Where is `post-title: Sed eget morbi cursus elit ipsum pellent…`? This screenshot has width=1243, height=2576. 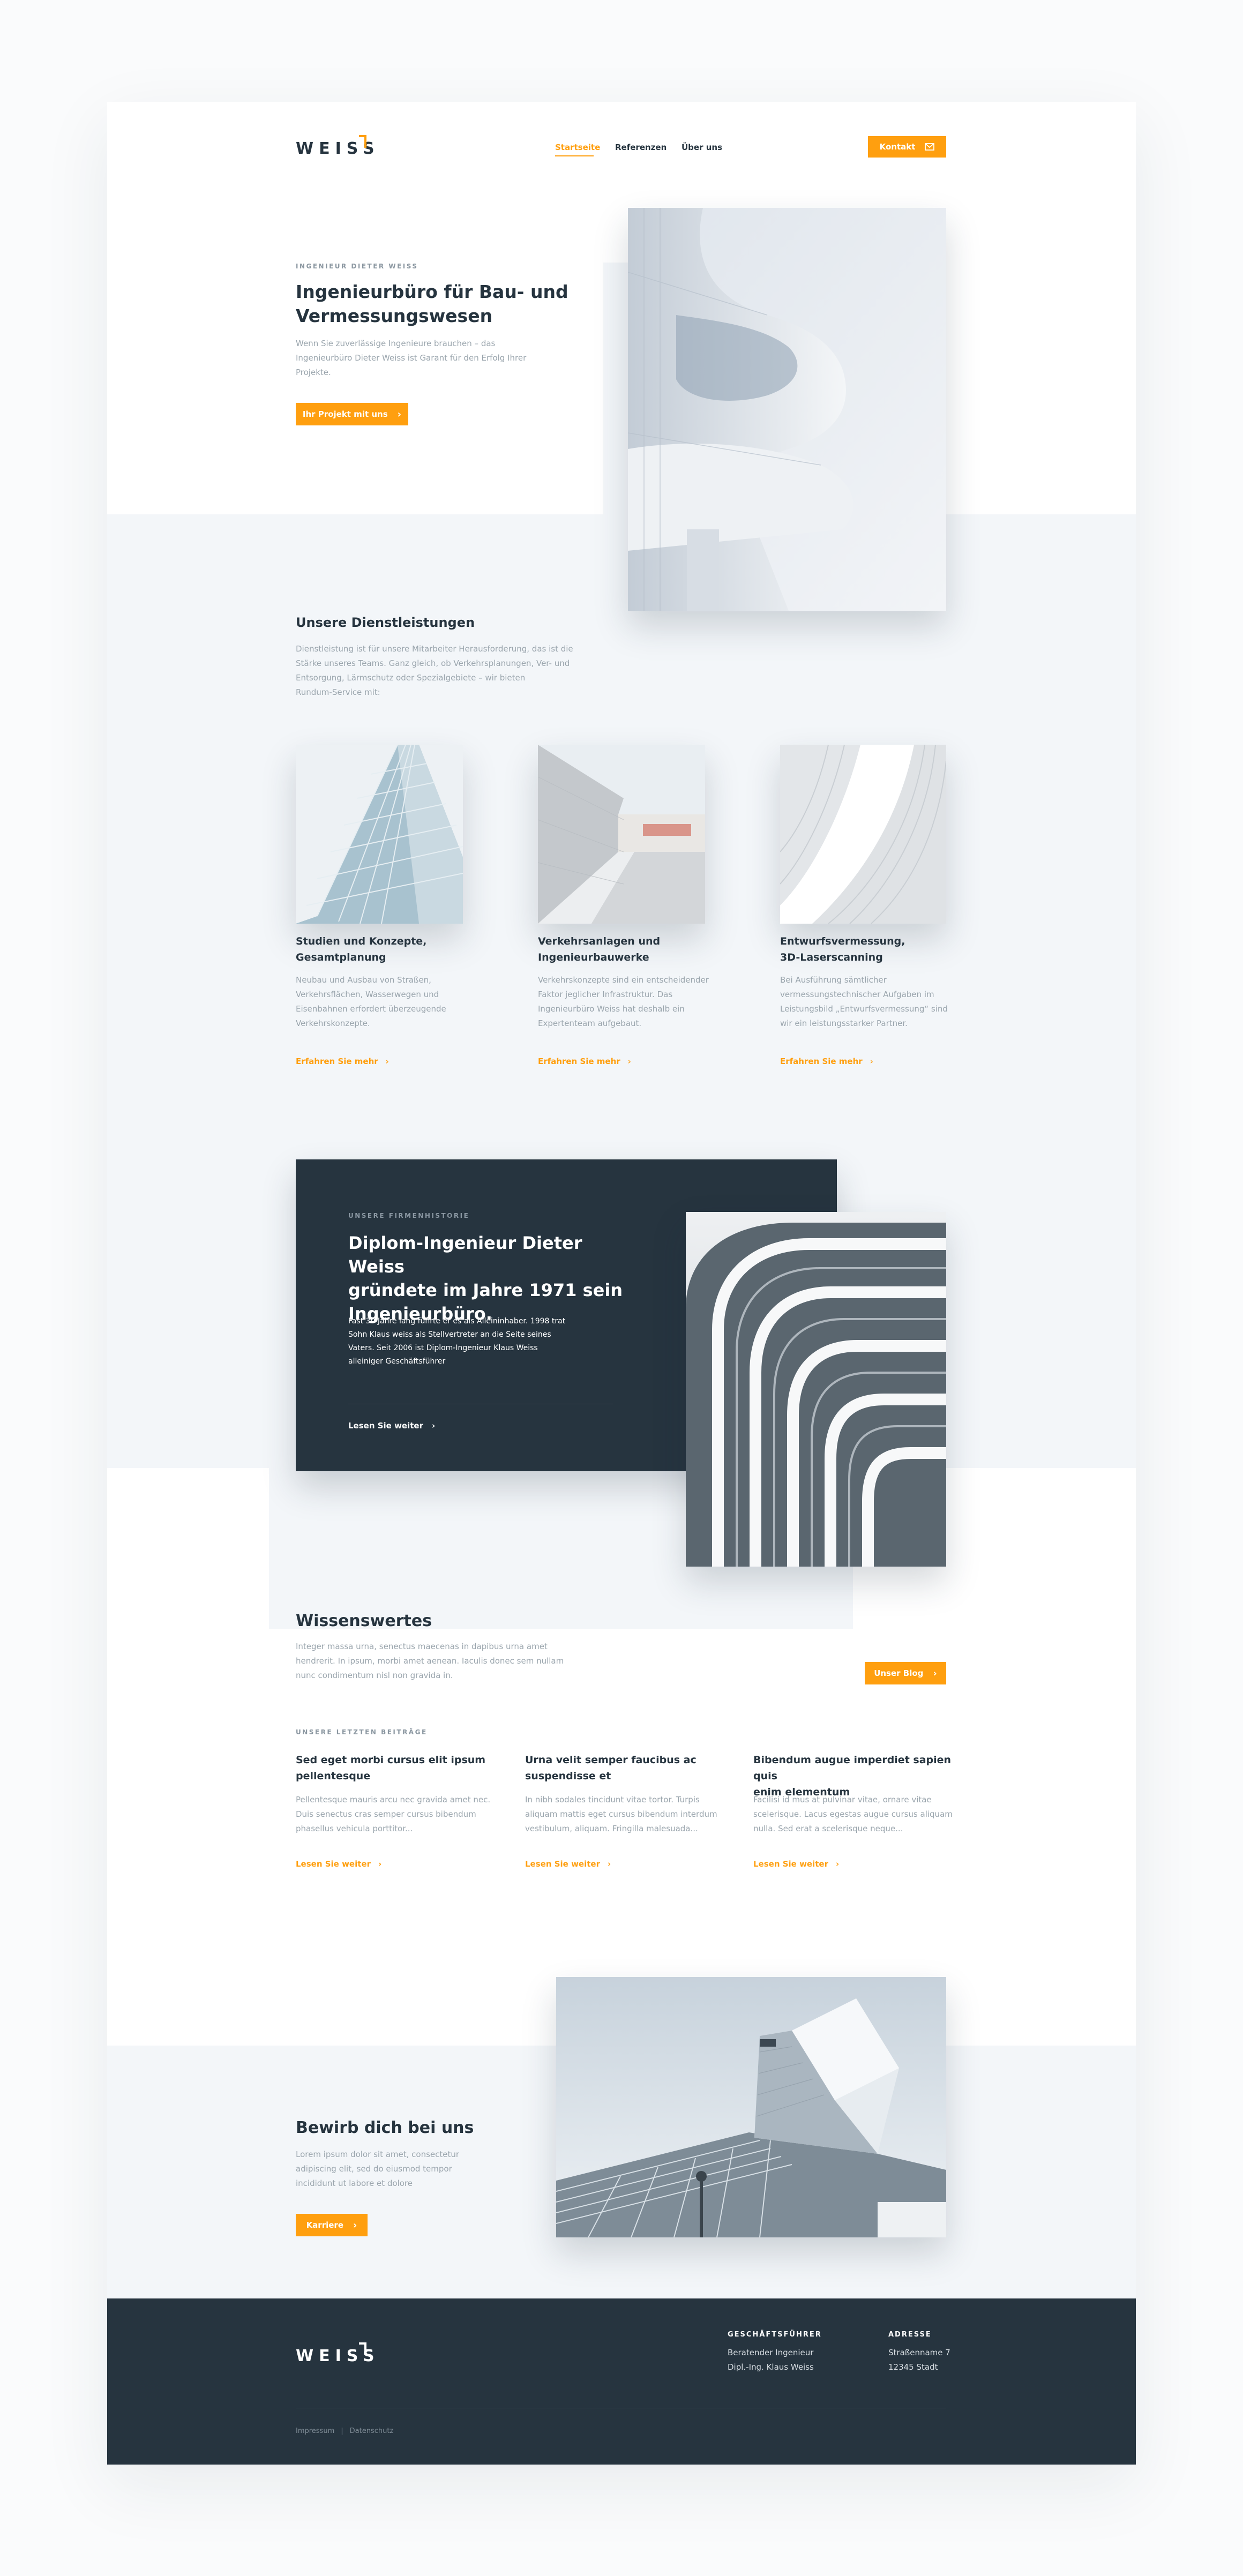 post-title: Sed eget morbi cursus elit ipsum pellent… is located at coordinates (398, 1768).